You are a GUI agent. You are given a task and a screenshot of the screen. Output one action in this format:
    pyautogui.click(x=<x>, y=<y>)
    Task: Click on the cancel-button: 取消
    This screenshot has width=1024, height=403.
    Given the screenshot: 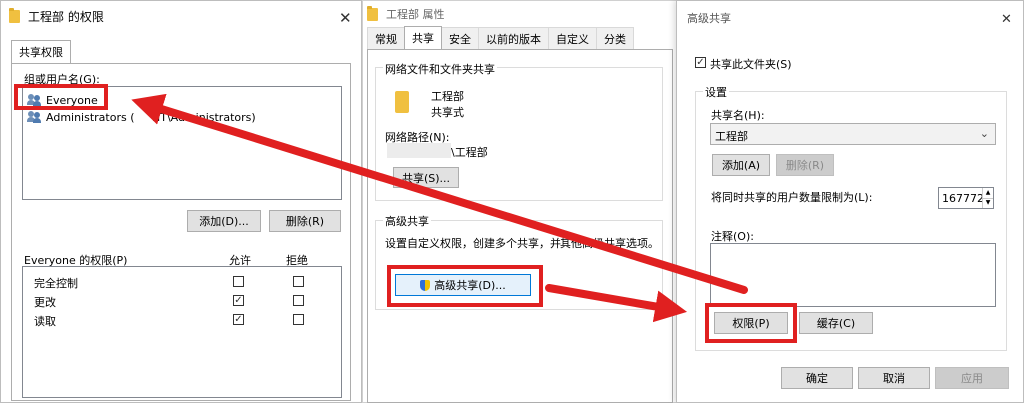 What is the action you would take?
    pyautogui.click(x=894, y=378)
    